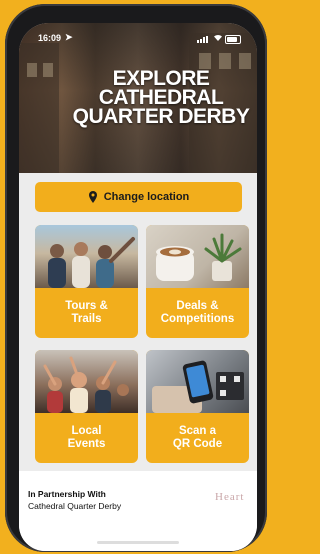  I want to click on tile-label-line: Events, so click(86, 444).